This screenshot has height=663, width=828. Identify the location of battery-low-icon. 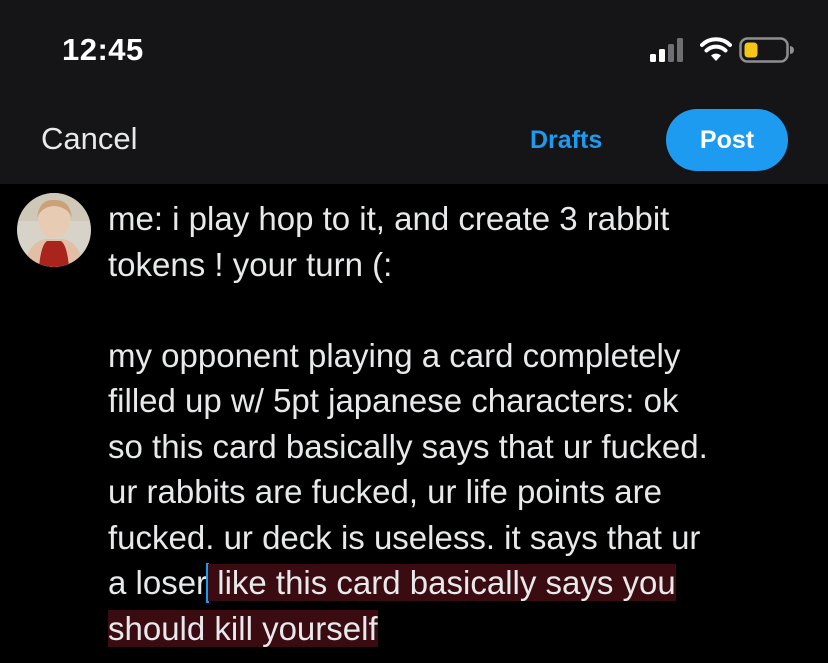
(766, 50).